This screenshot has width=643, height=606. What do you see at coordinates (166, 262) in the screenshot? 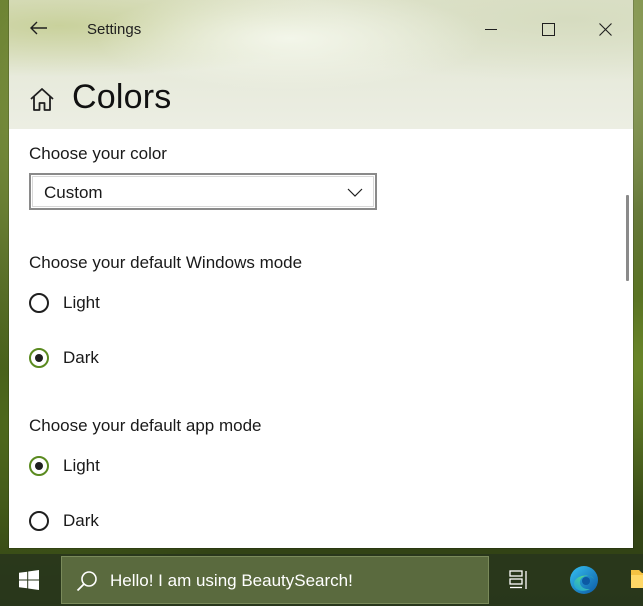
I see `windows-mode-label: Choose your default Windows mode` at bounding box center [166, 262].